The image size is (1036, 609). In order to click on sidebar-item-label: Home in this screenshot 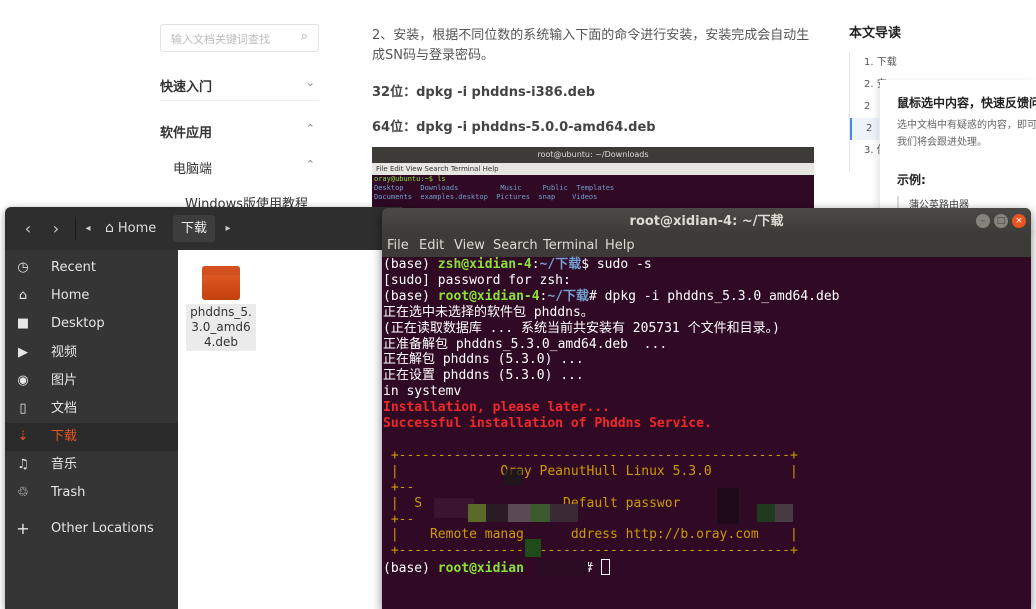, I will do `click(70, 295)`.